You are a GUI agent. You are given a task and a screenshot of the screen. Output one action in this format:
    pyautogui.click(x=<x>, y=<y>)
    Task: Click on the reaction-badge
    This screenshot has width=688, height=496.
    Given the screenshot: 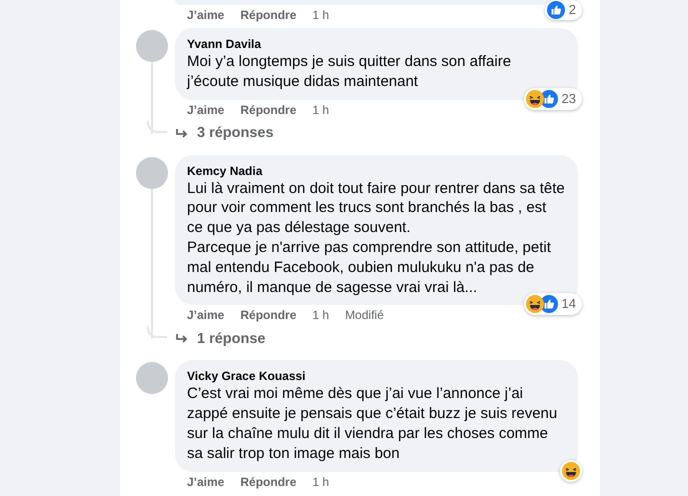 What is the action you would take?
    pyautogui.click(x=571, y=471)
    